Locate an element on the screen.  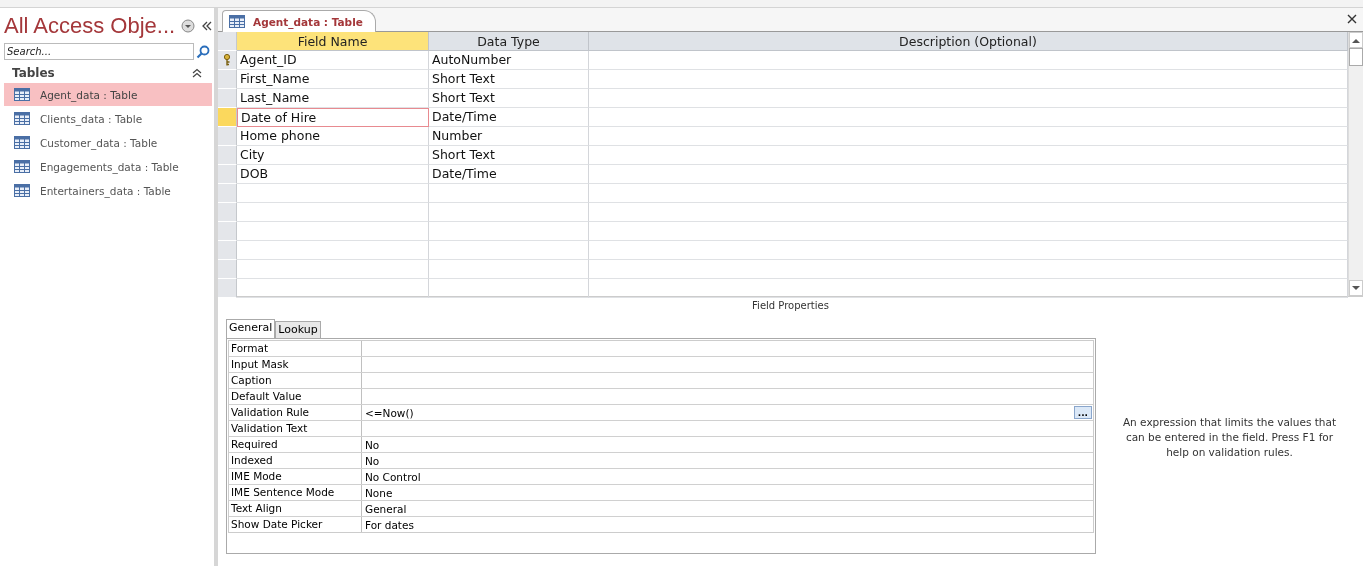
scroll-down-icon is located at coordinates (1356, 288).